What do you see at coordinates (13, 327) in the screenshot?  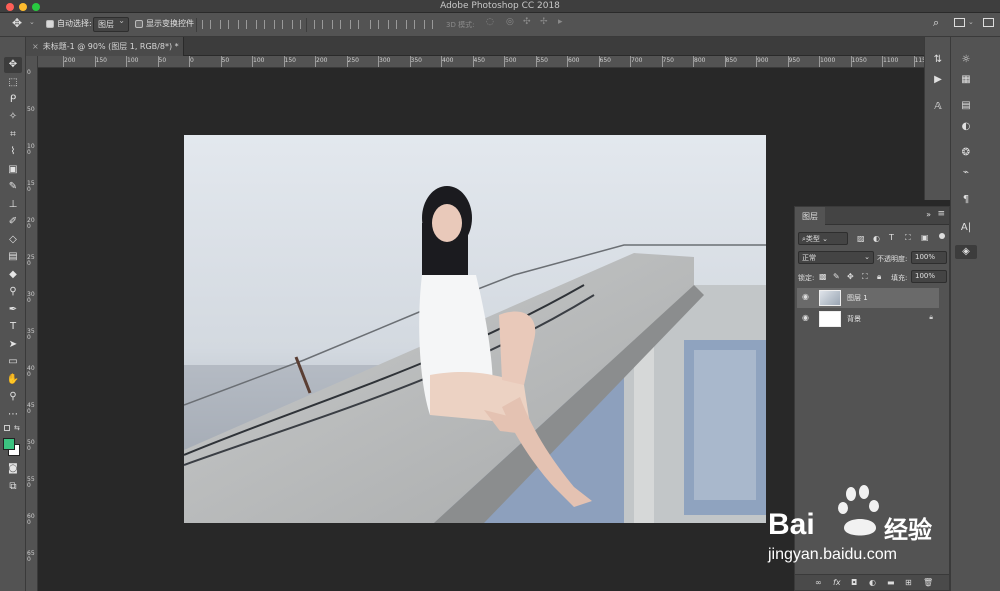 I see `type-tool-icon: T` at bounding box center [13, 327].